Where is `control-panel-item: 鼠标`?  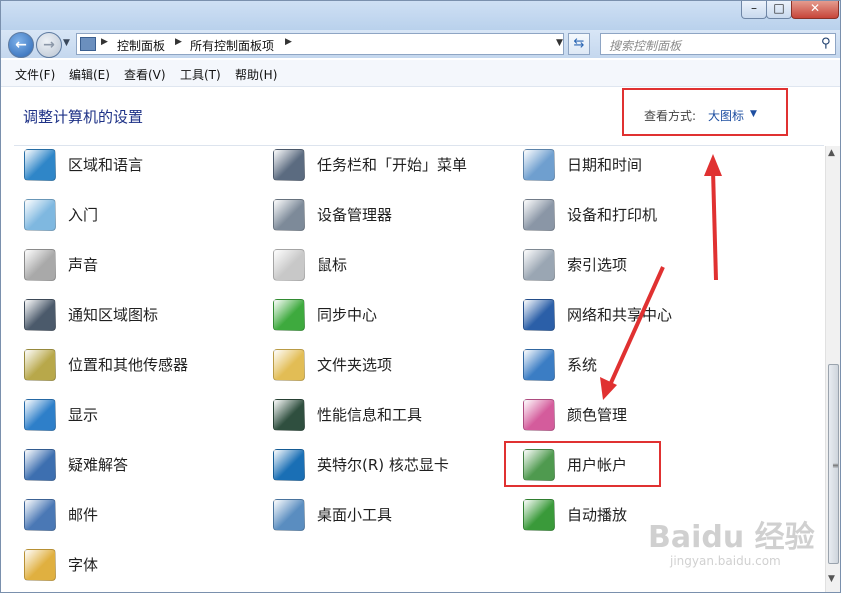
control-panel-item: 鼠标 is located at coordinates (388, 265).